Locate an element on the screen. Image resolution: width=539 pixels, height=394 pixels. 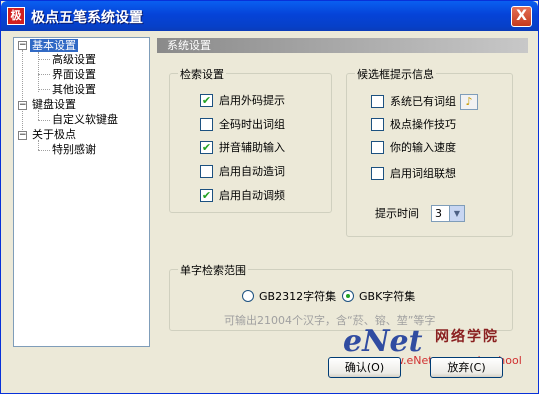
tree-item-advanced-settings: 高级设置 is located at coordinates (74, 60).